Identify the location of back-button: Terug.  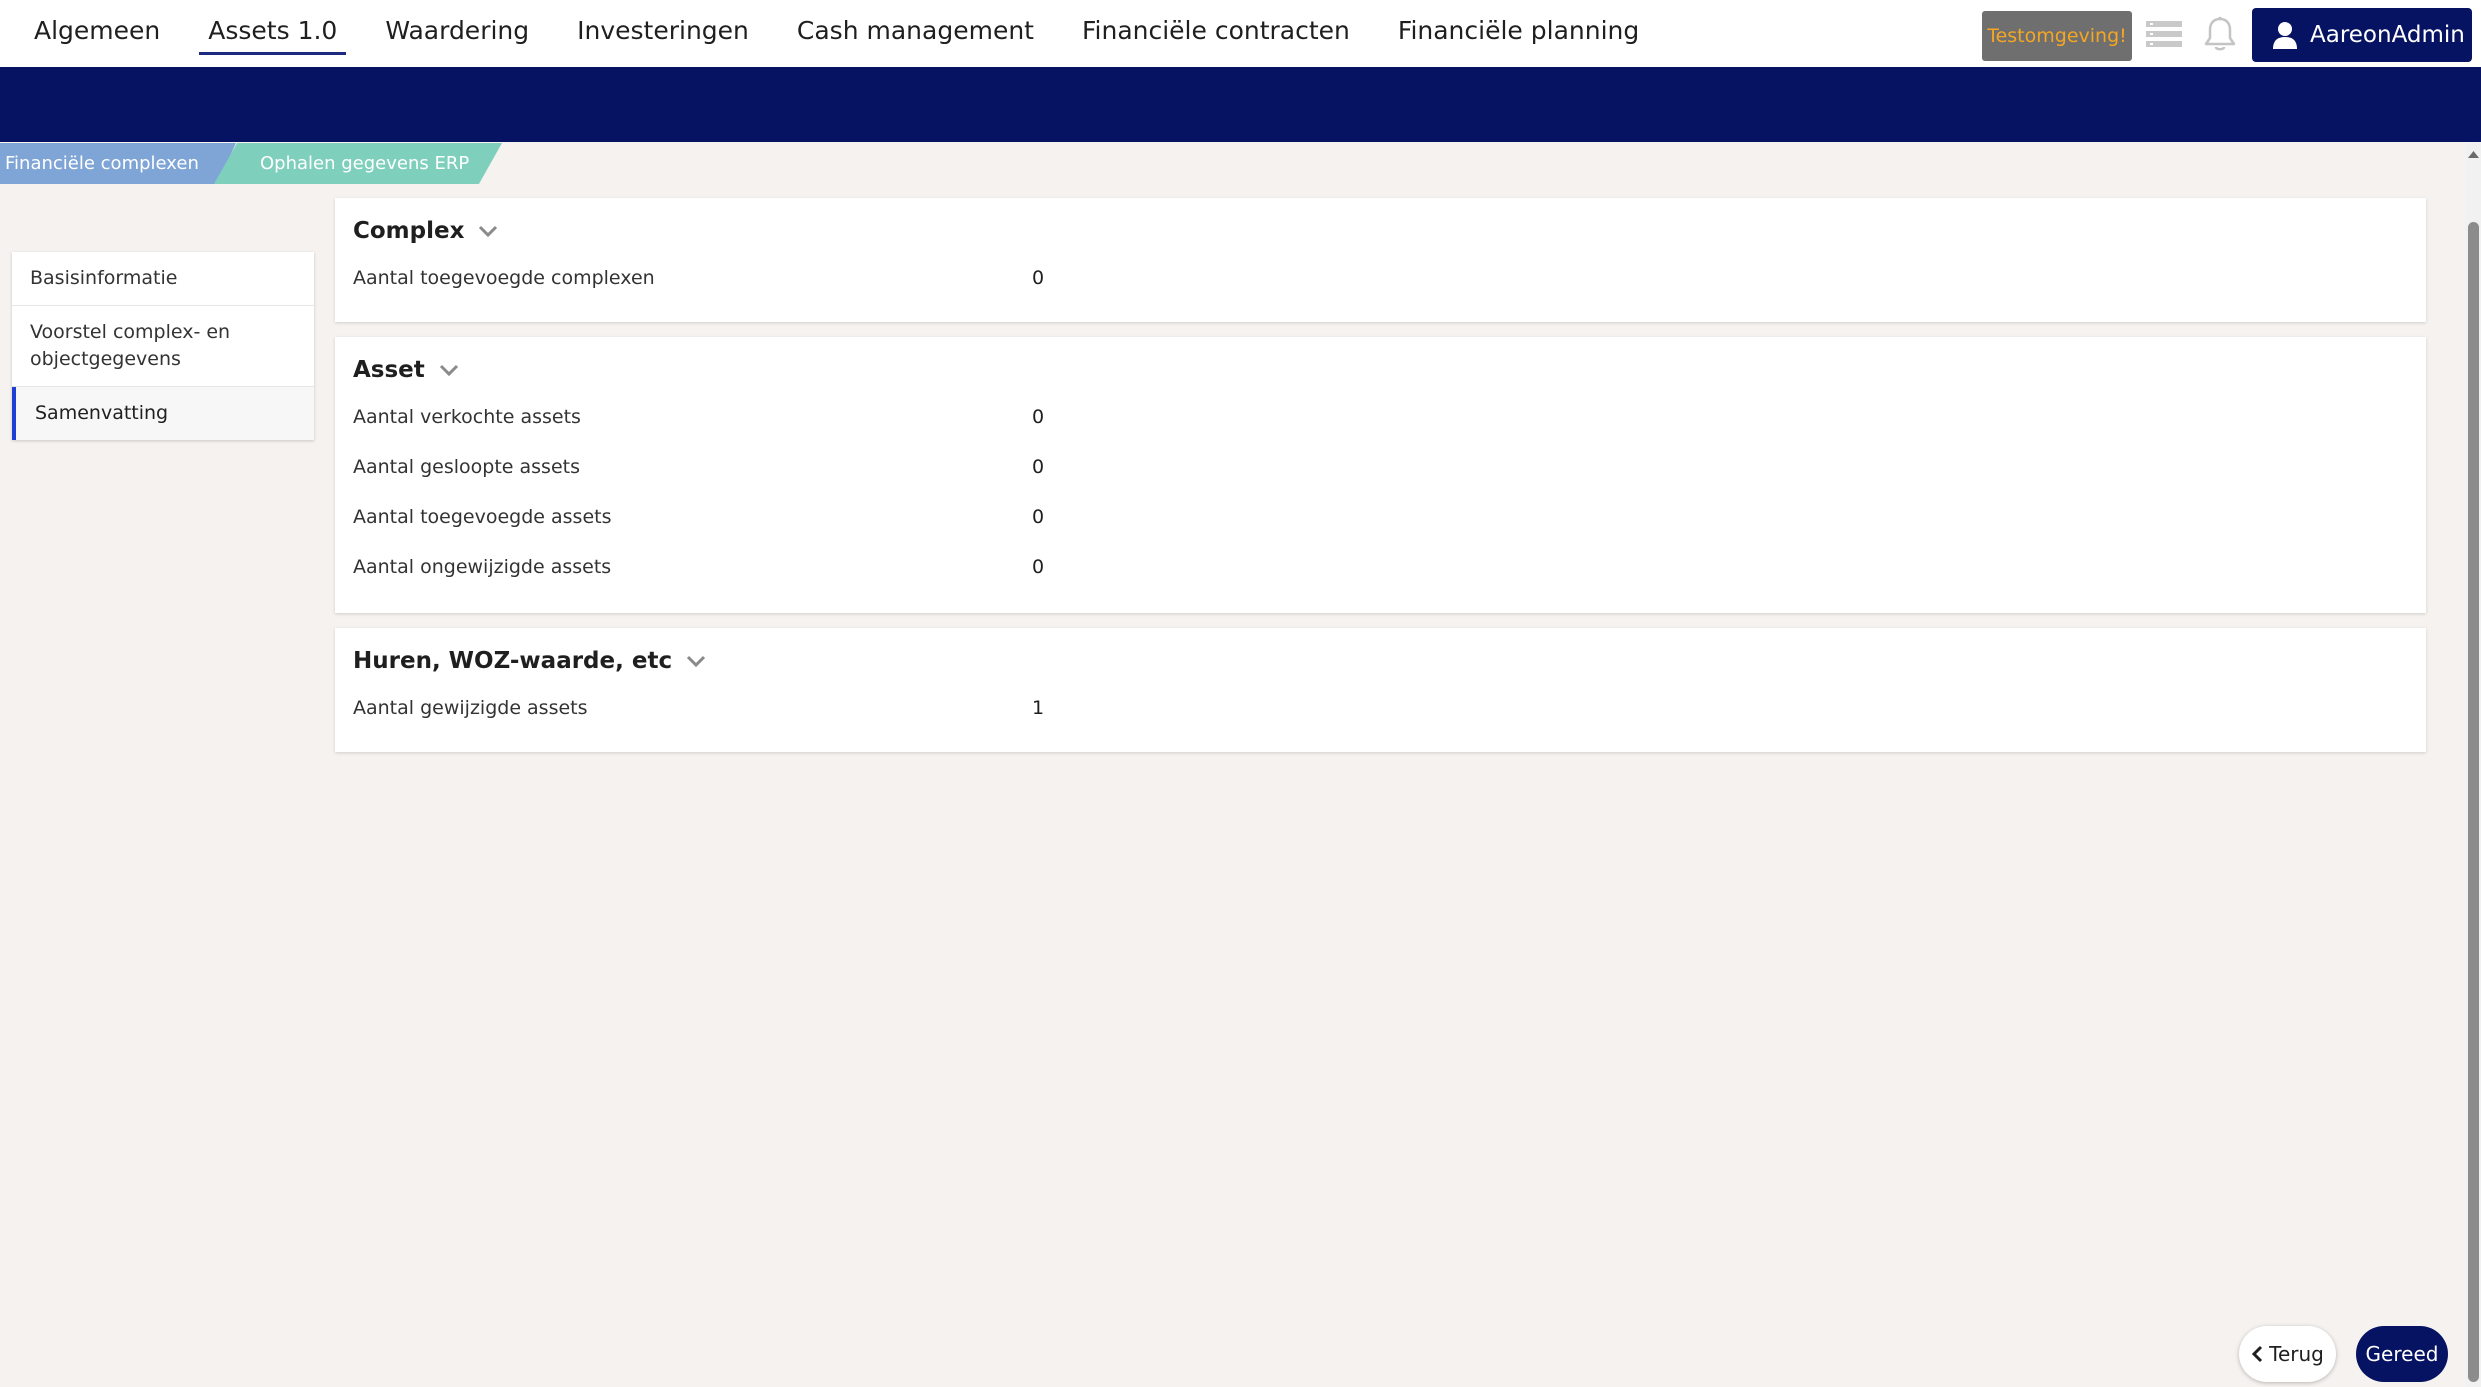
(2287, 1354).